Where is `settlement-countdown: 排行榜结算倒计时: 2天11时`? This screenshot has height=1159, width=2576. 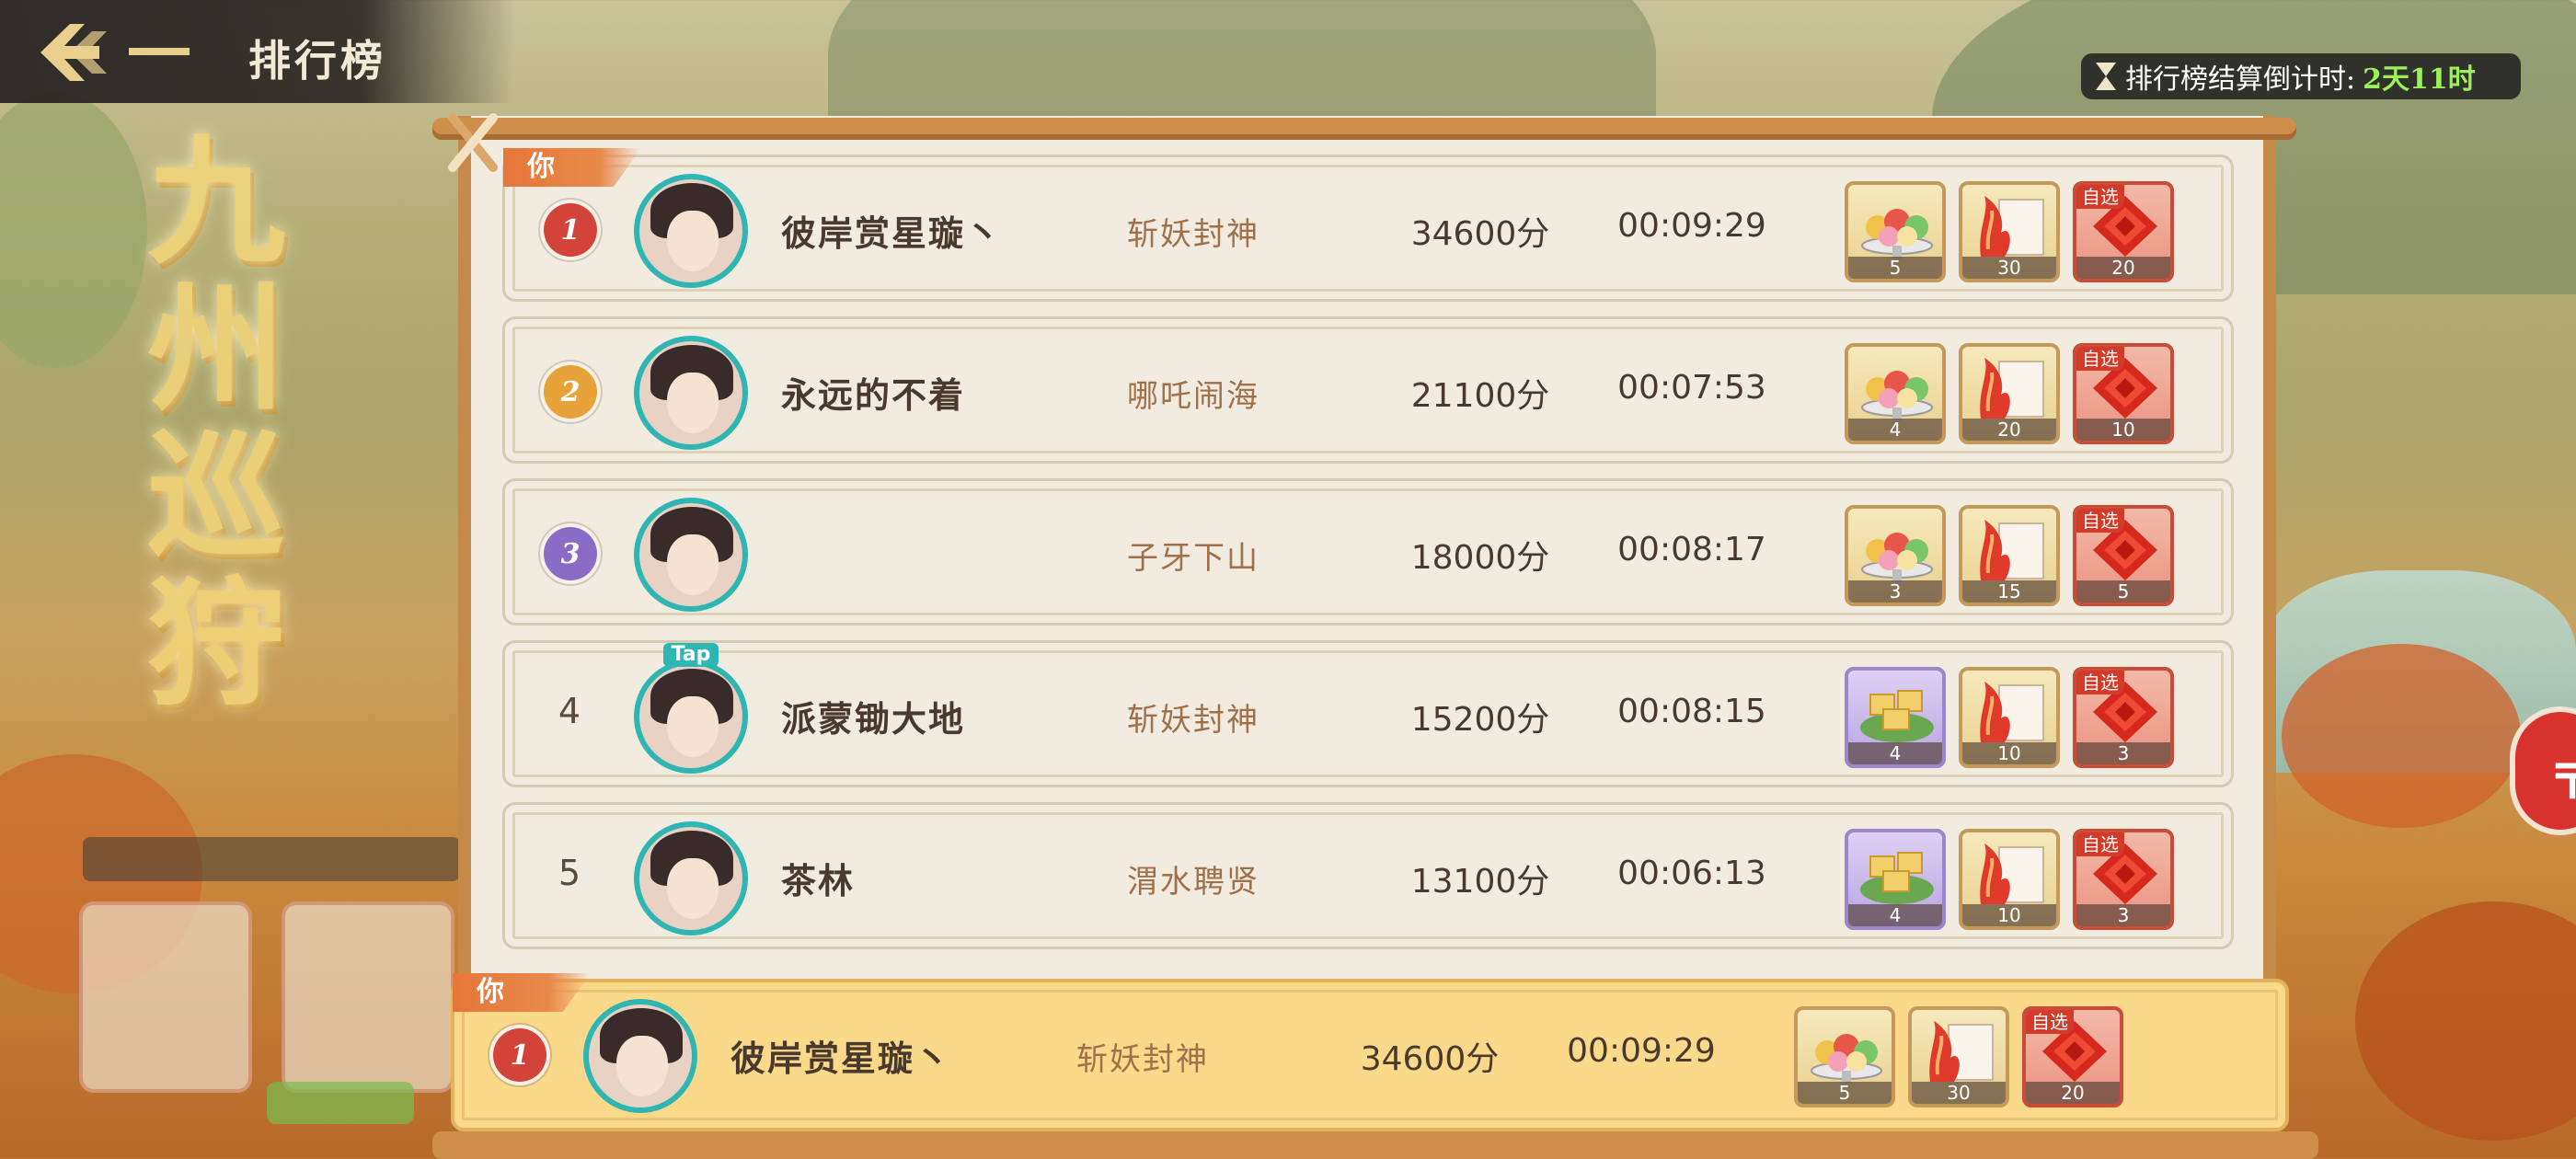
settlement-countdown: 排行榜结算倒计时: 2天11时 is located at coordinates (2301, 76).